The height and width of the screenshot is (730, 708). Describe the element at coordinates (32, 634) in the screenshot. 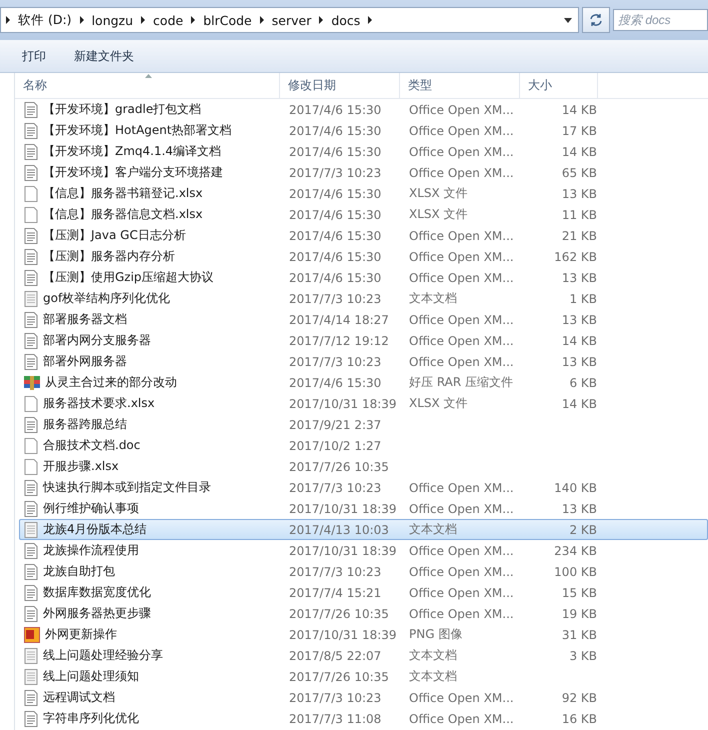

I see `image-file-icon` at that location.